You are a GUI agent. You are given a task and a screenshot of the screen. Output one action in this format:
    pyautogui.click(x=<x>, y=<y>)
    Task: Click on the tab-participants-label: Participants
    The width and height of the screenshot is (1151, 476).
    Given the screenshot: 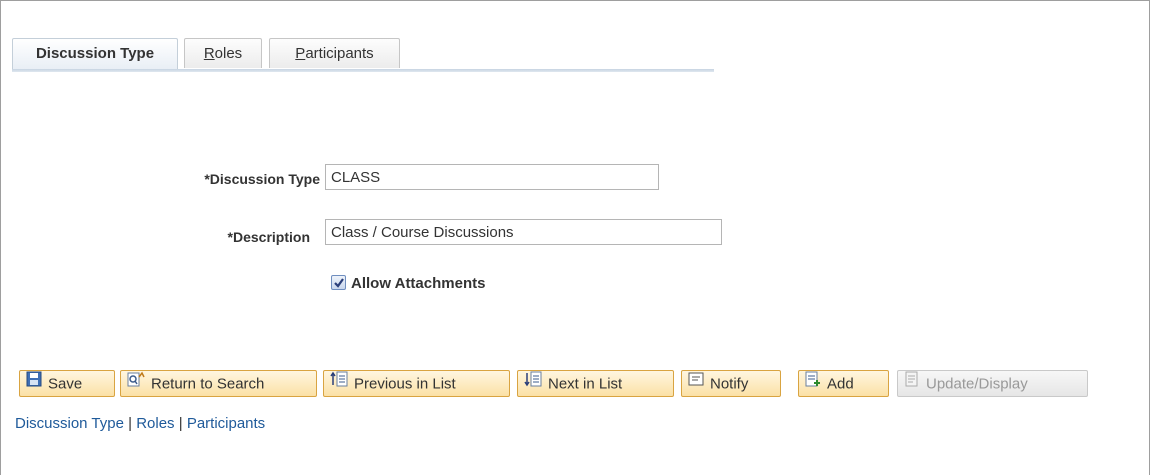 What is the action you would take?
    pyautogui.click(x=334, y=53)
    